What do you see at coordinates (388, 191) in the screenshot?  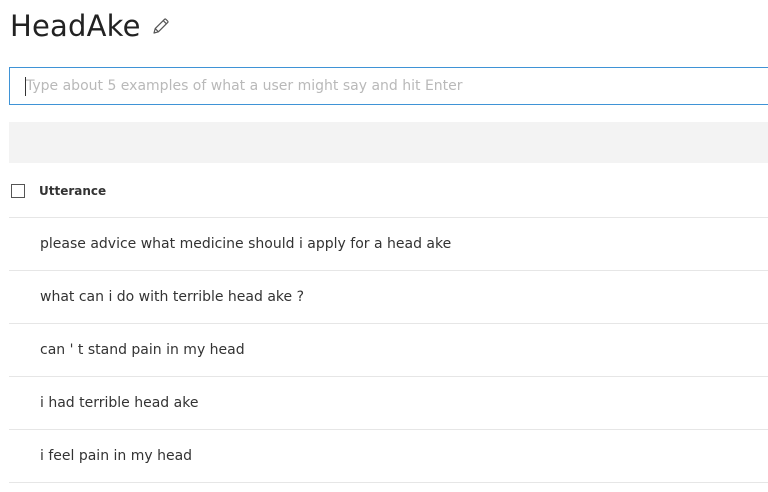 I see `table-header-row: Utterance` at bounding box center [388, 191].